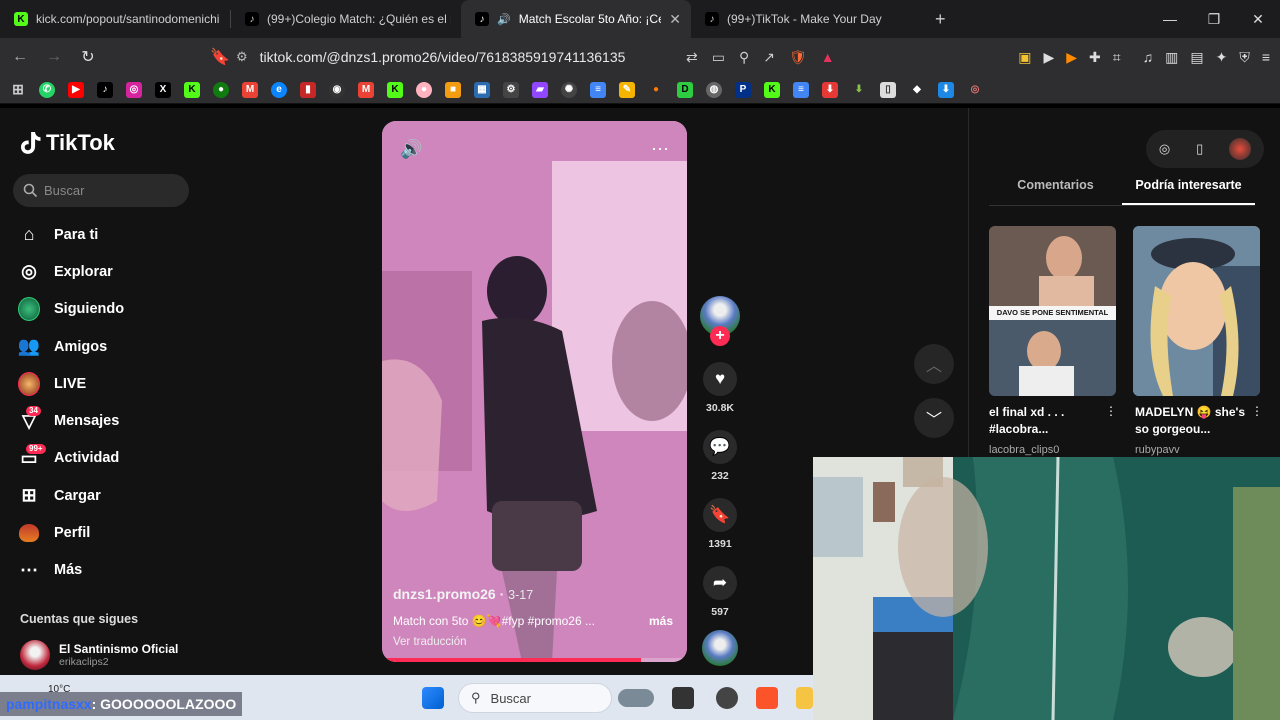 Image resolution: width=1280 pixels, height=720 pixels. Describe the element at coordinates (720, 447) in the screenshot. I see `comment-icon: 💬` at that location.